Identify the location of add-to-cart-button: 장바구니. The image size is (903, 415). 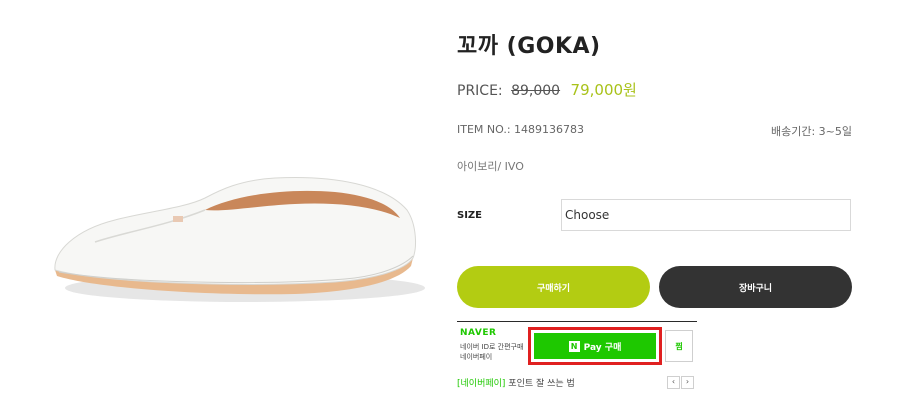
(755, 287).